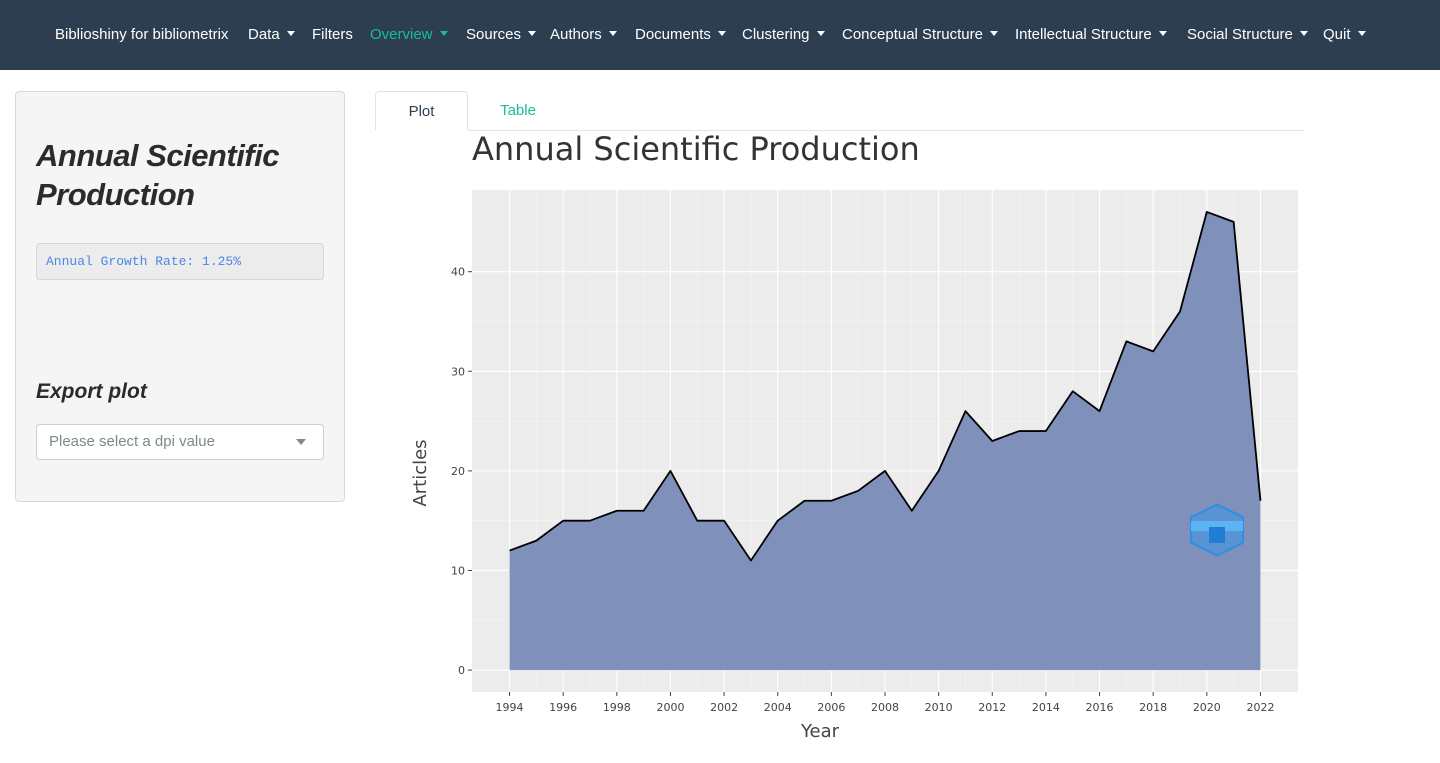  I want to click on x-tick-label: 2020, so click(1207, 707).